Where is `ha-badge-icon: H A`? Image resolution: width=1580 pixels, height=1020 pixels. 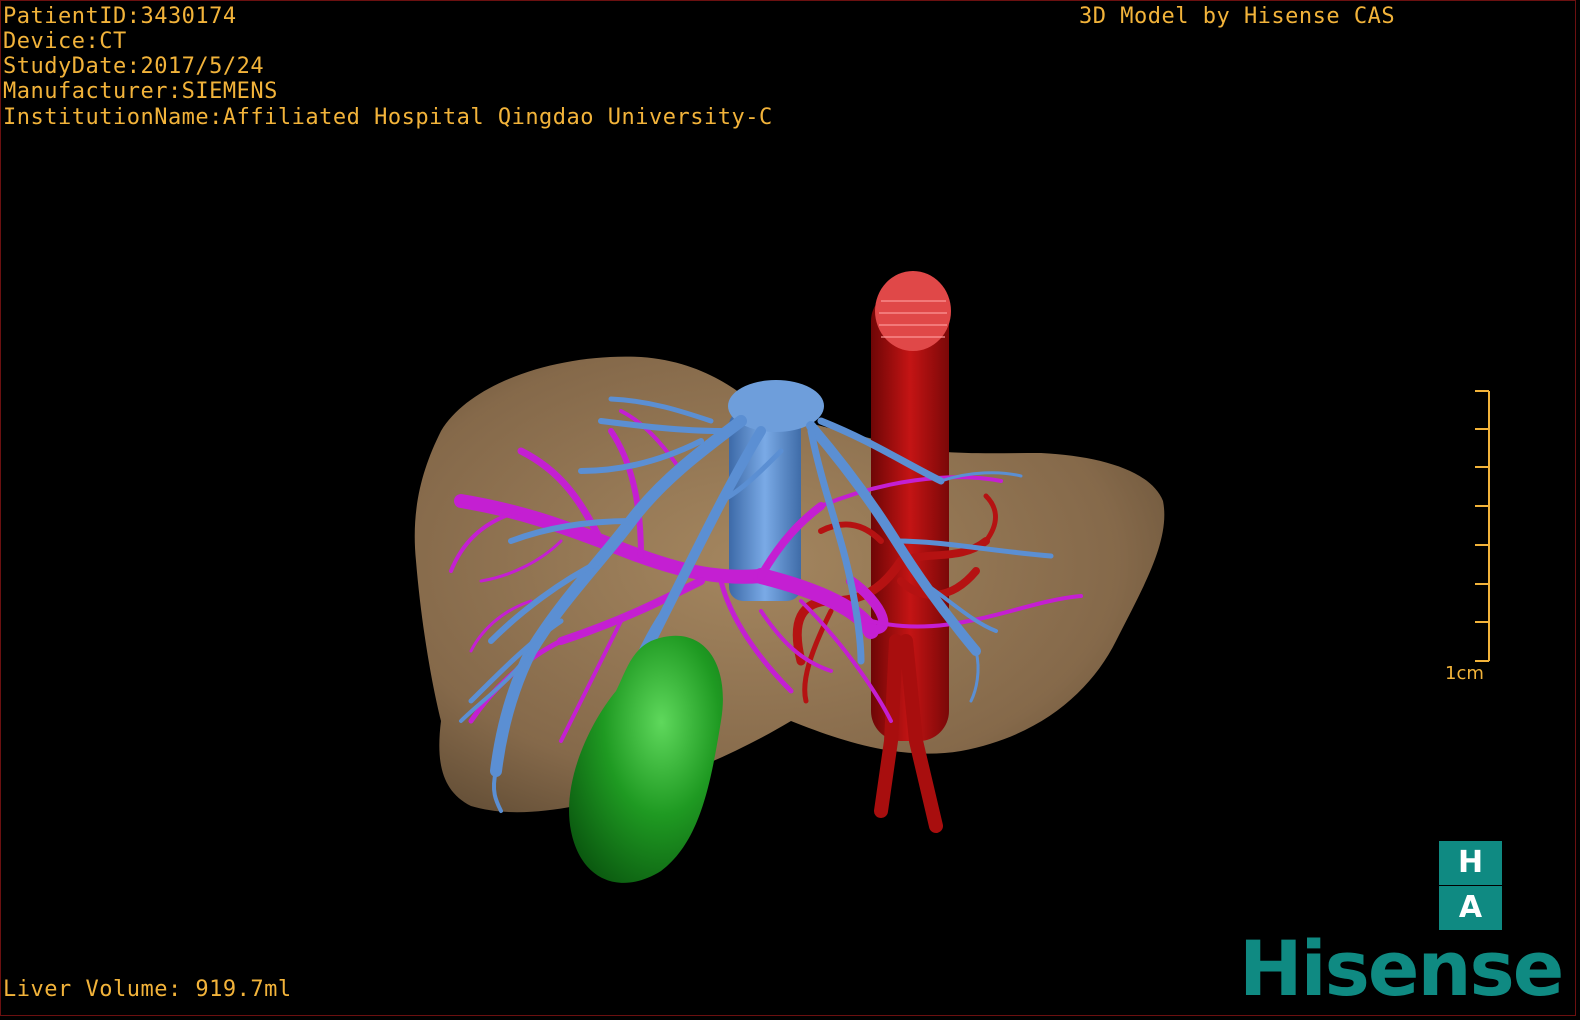
ha-badge-icon: H A is located at coordinates (1470, 885).